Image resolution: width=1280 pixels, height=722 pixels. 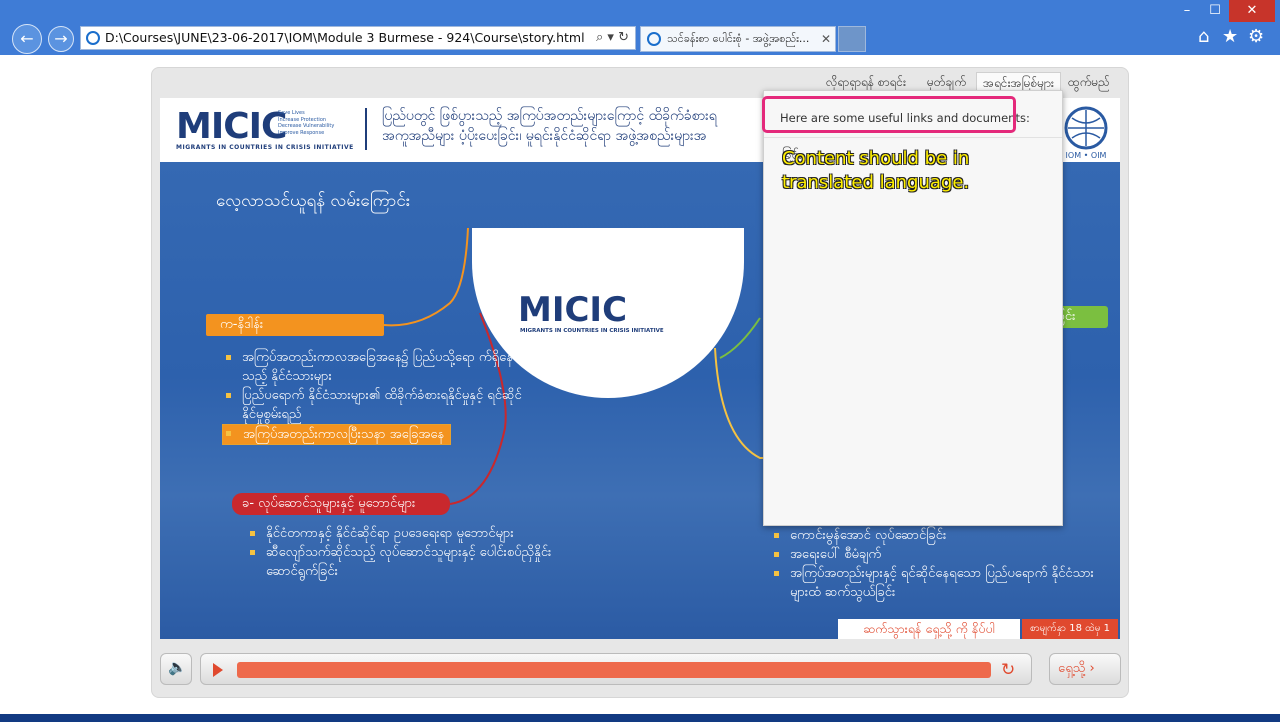 What do you see at coordinates (1230, 36) in the screenshot?
I see `favorites-icon: ★` at bounding box center [1230, 36].